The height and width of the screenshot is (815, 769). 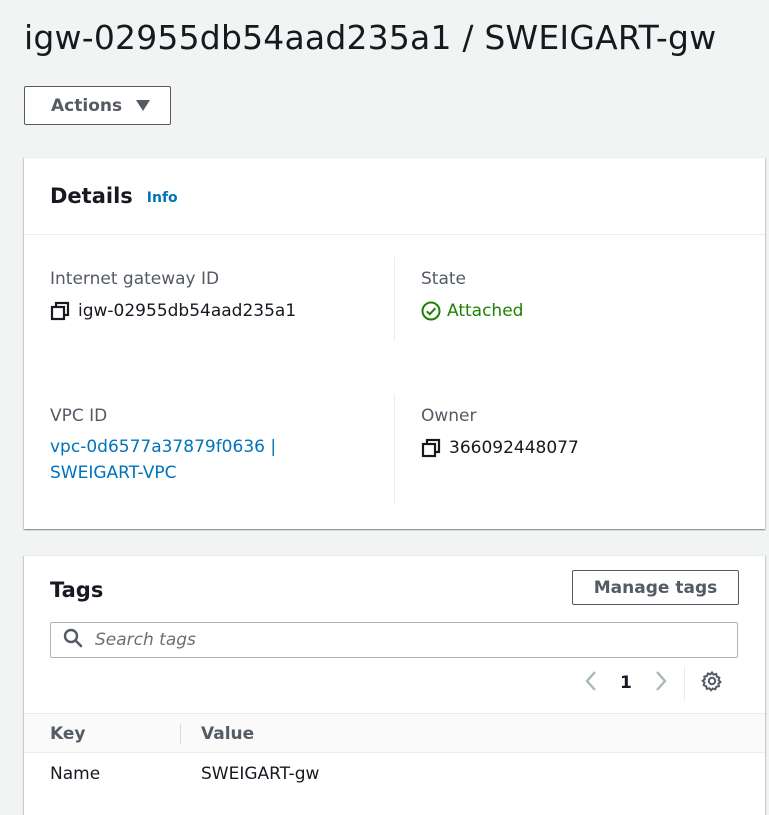 I want to click on details-header: Details Info, so click(x=394, y=196).